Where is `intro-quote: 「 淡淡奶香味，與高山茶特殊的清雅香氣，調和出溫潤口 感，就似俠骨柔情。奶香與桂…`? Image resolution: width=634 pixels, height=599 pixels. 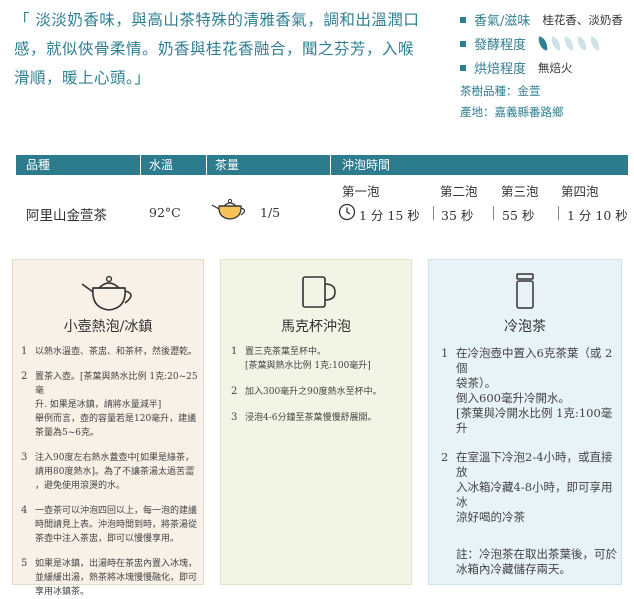 intro-quote: 「 淡淡奶香味，與高山茶特殊的清雅香氣，調和出溫潤口 感，就似俠骨柔情。奶香與桂… is located at coordinates (224, 49).